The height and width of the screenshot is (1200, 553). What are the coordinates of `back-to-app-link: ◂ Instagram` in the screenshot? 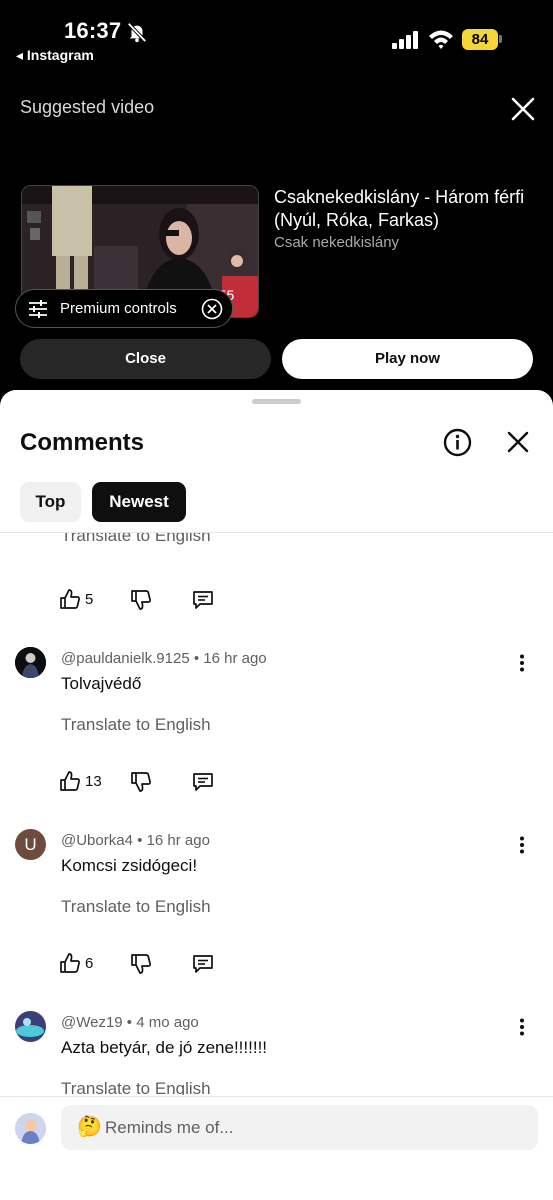 It's located at (55, 55).